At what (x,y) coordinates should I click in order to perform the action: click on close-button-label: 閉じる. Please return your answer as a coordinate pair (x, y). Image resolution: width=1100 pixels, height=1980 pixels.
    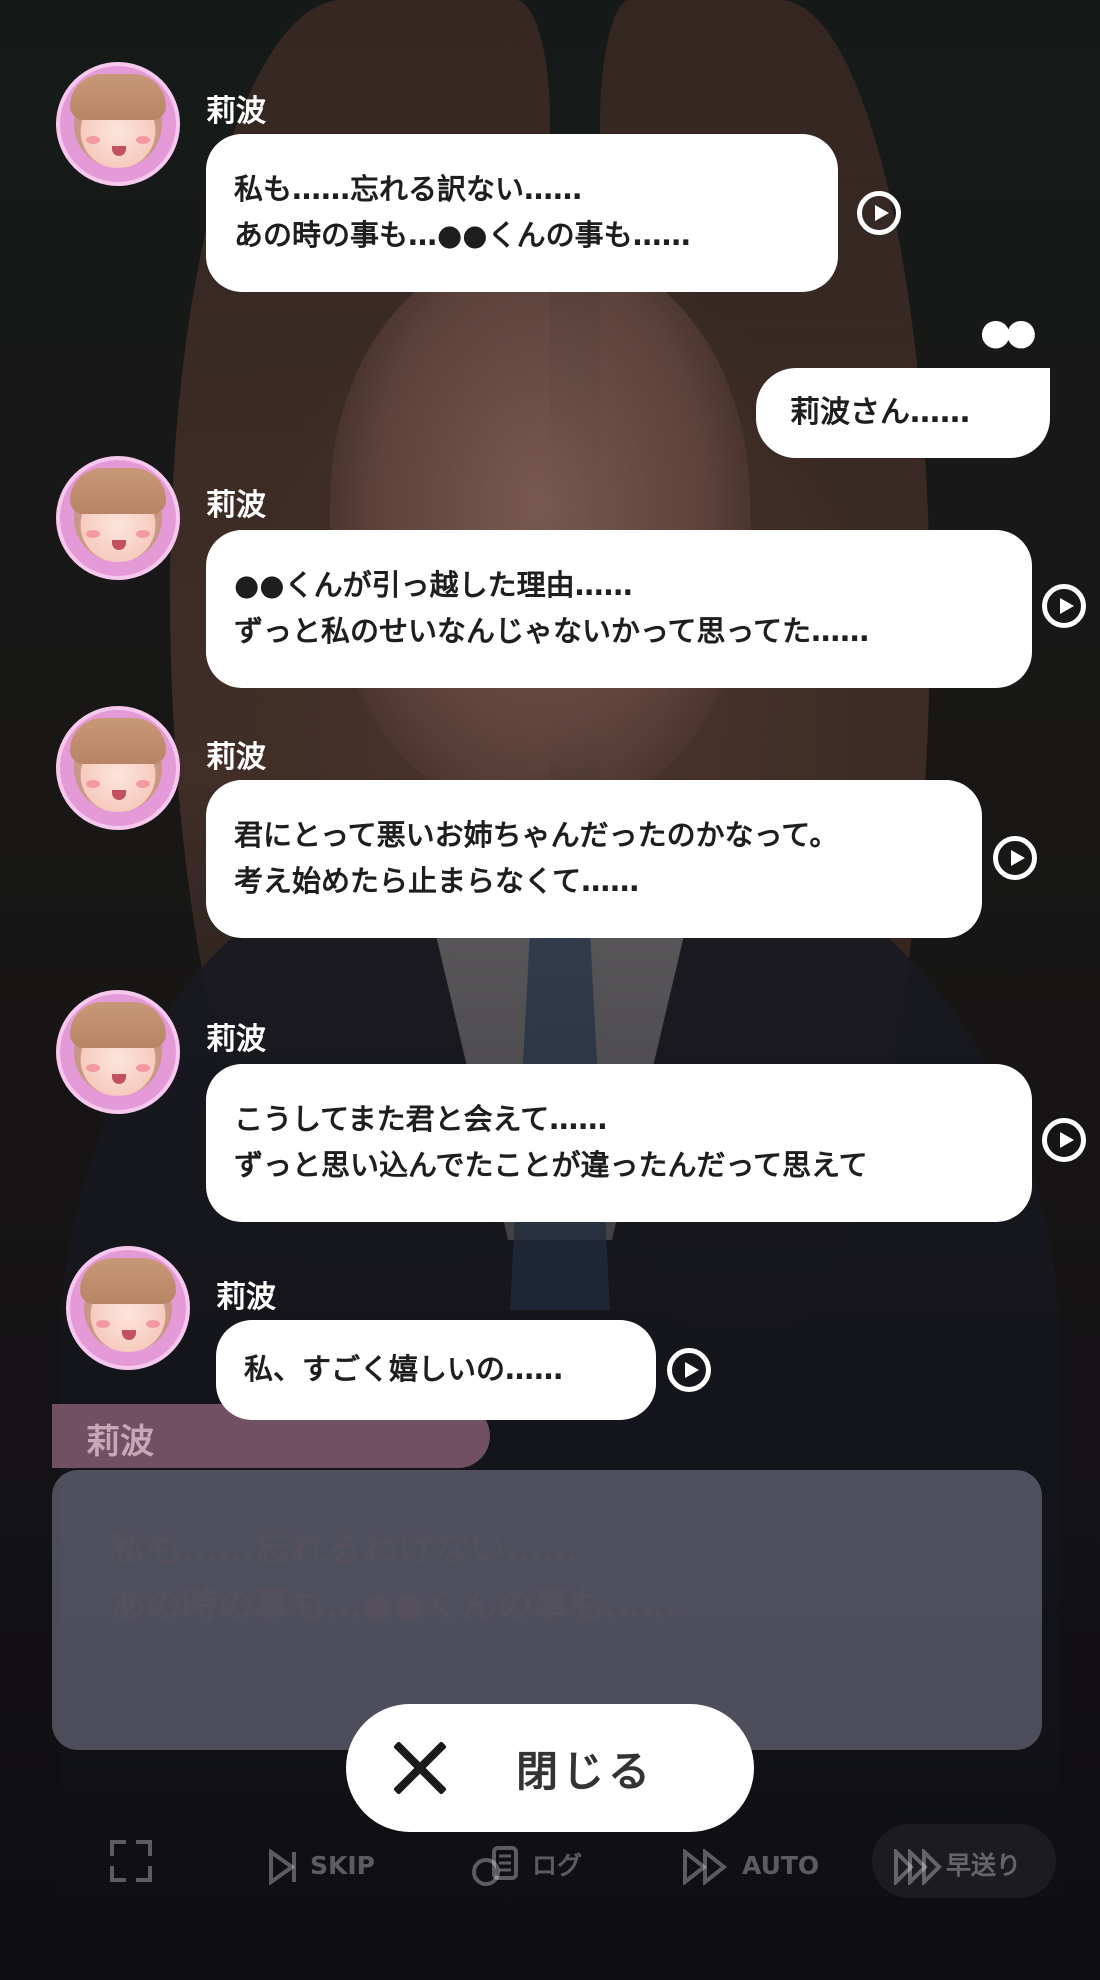
    Looking at the image, I should click on (585, 1771).